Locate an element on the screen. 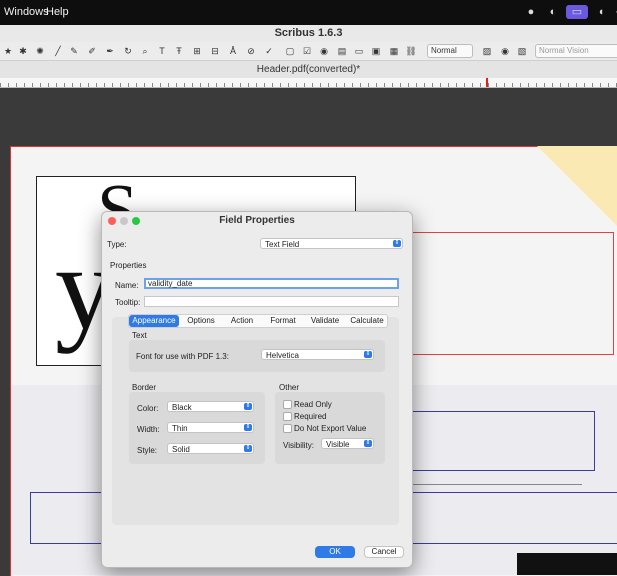  no-export-label: Do Not Export Value is located at coordinates (330, 428).